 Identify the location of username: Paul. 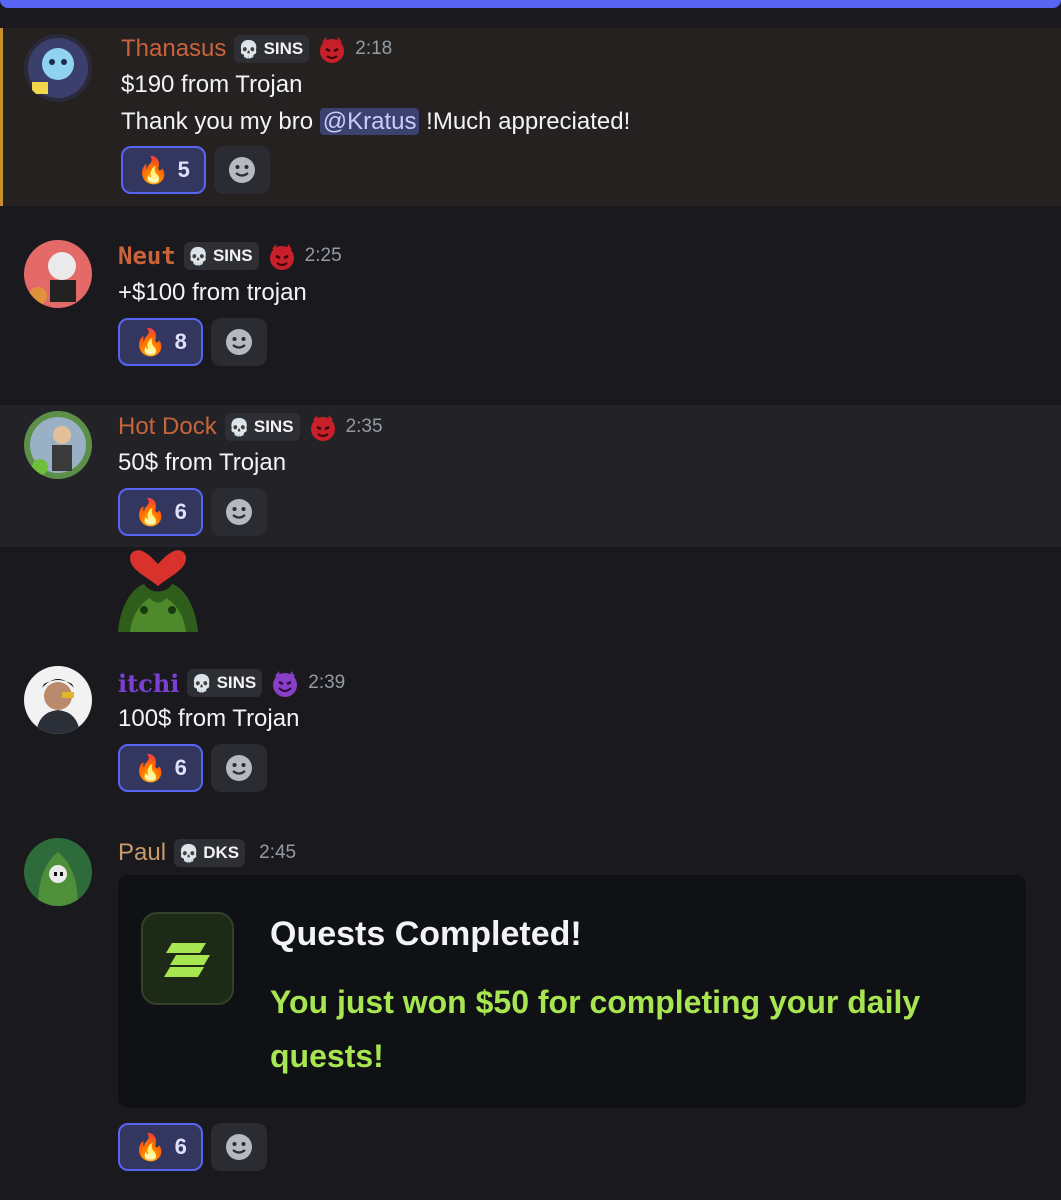
(142, 853).